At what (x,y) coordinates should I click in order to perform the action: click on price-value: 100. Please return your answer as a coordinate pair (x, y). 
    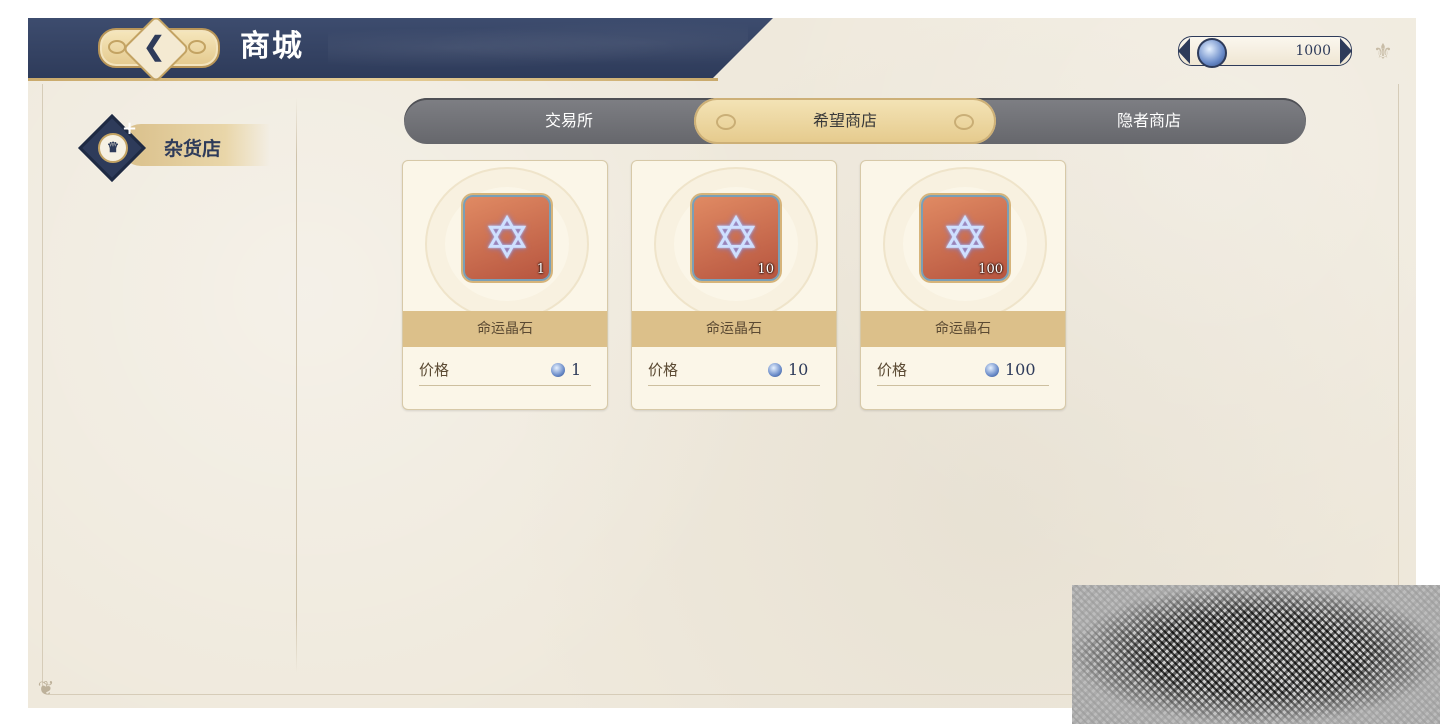
    Looking at the image, I should click on (1020, 369).